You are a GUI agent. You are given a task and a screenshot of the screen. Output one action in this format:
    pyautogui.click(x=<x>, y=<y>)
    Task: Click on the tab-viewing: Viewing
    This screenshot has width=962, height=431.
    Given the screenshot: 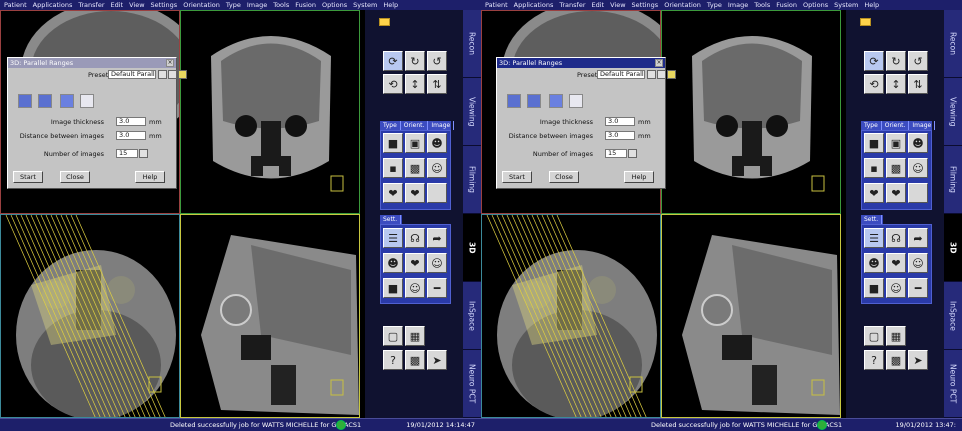 What is the action you would take?
    pyautogui.click(x=472, y=112)
    